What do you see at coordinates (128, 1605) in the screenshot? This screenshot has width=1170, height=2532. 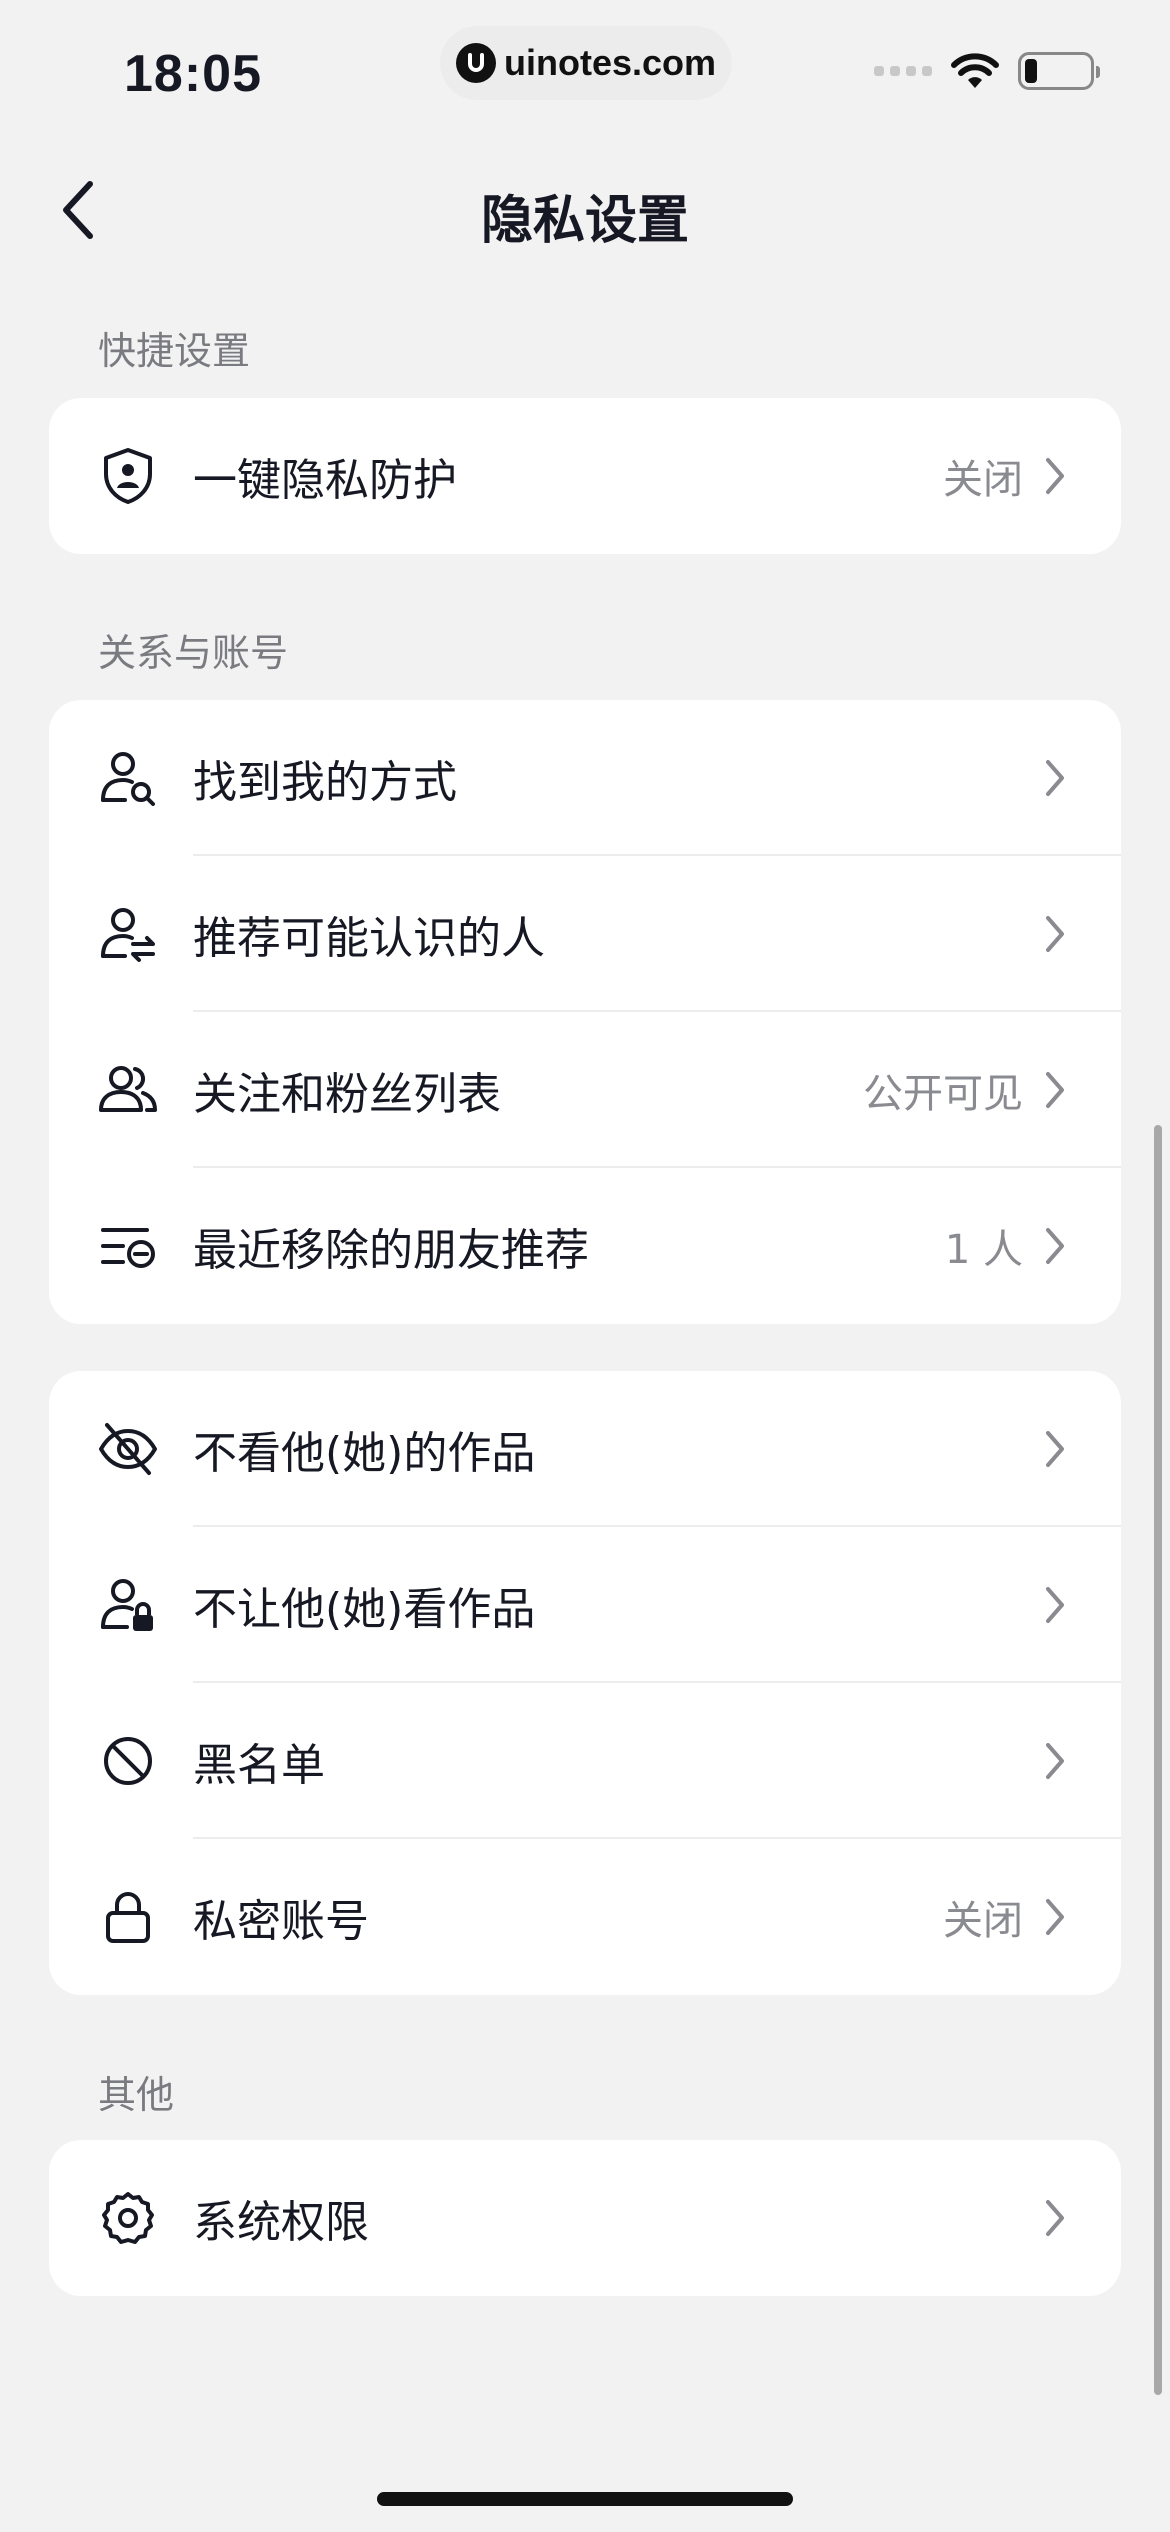 I see `person-lock-icon` at bounding box center [128, 1605].